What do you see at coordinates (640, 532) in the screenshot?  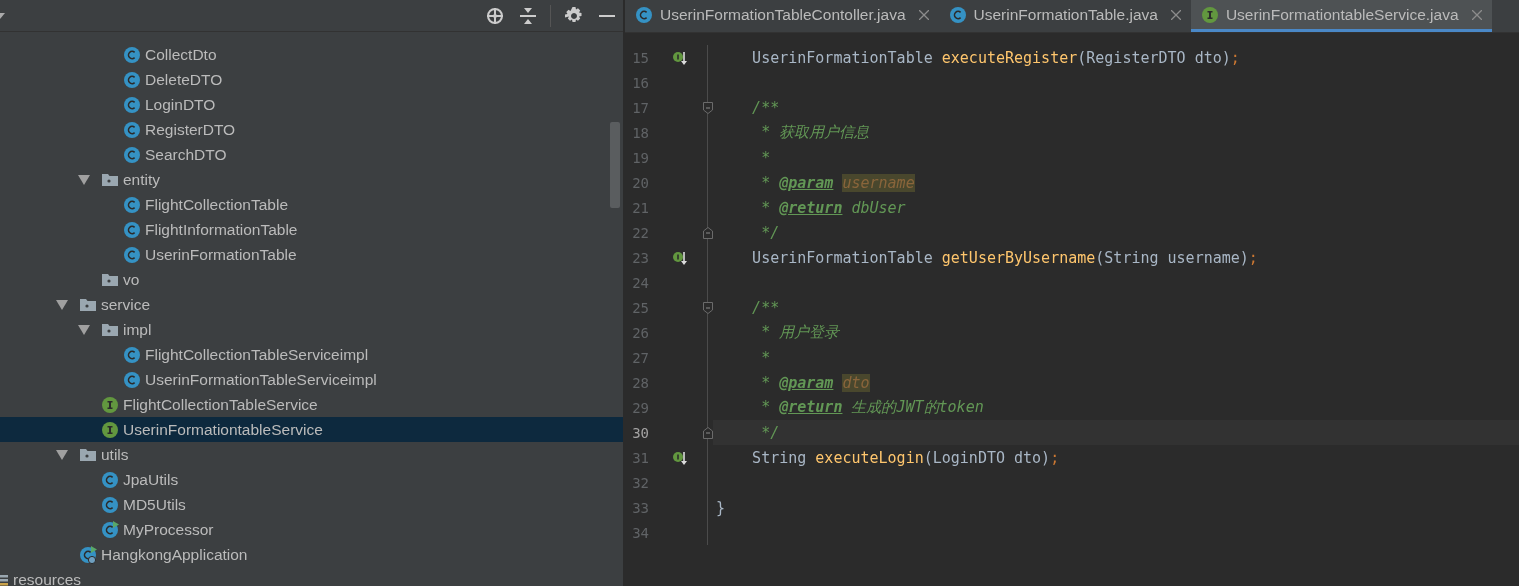 I see `line-number: 34` at bounding box center [640, 532].